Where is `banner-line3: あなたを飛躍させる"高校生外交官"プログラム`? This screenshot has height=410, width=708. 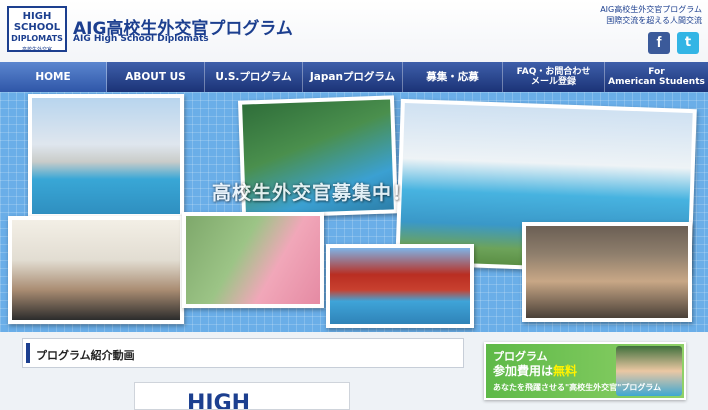
banner-line3: あなたを飛躍させる"高校生外交官"プログラム is located at coordinates (577, 387).